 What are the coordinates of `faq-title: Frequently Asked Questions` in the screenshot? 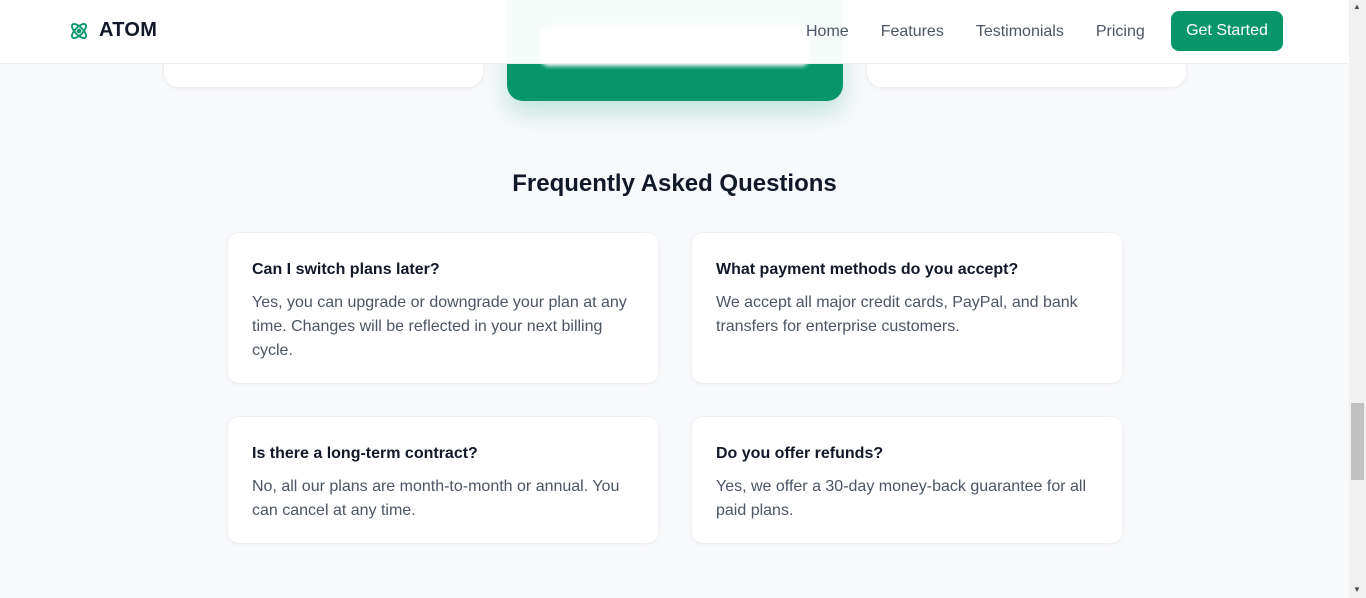 It's located at (674, 183).